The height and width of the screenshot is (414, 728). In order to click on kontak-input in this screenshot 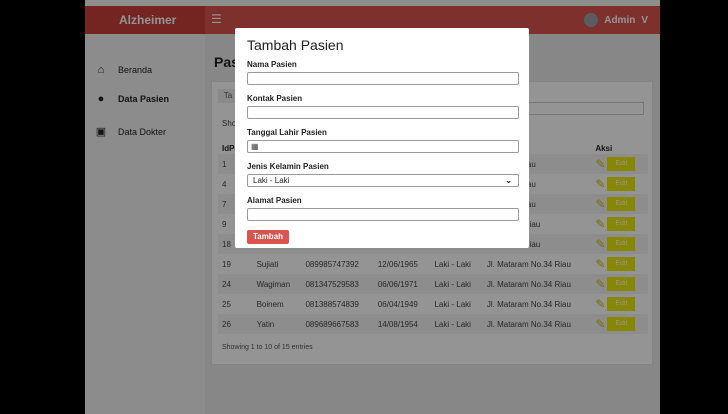, I will do `click(383, 112)`.